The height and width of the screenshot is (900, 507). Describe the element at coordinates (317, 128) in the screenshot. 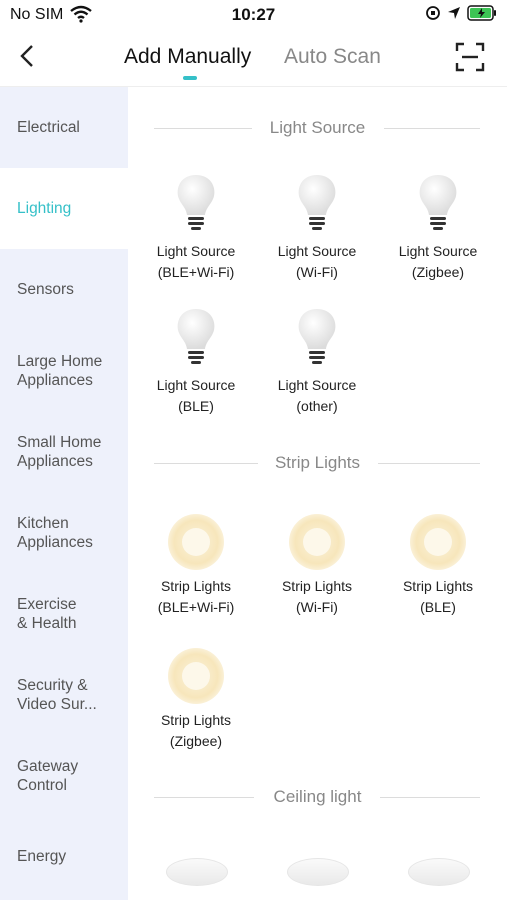

I see `section-header-light-source: Light Source` at that location.